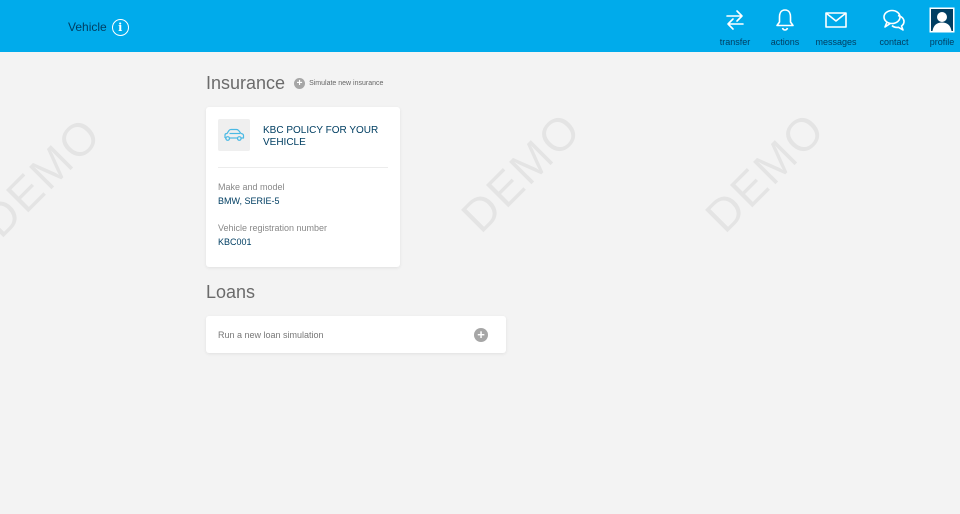 The image size is (960, 514). What do you see at coordinates (246, 83) in the screenshot?
I see `insurance-title: Insurance` at bounding box center [246, 83].